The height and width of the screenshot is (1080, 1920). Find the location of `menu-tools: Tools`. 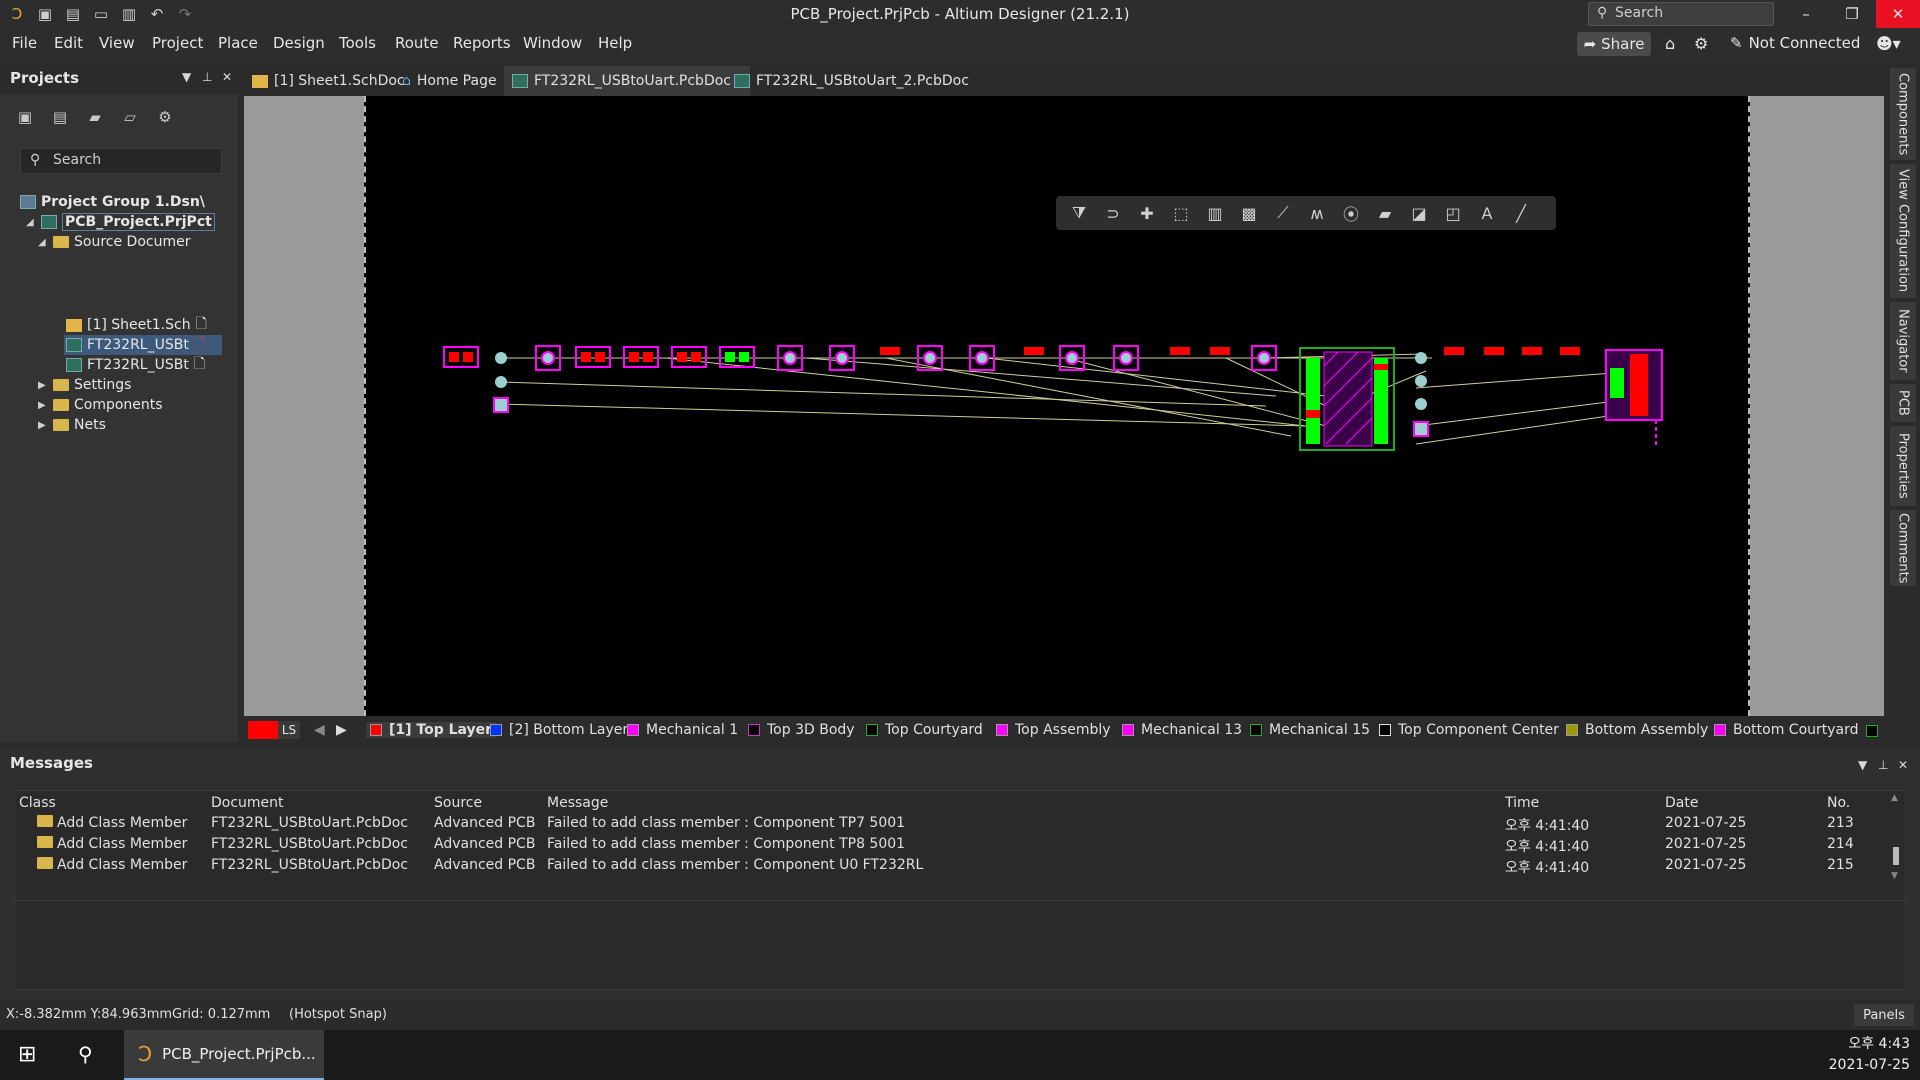

menu-tools: Tools is located at coordinates (357, 43).